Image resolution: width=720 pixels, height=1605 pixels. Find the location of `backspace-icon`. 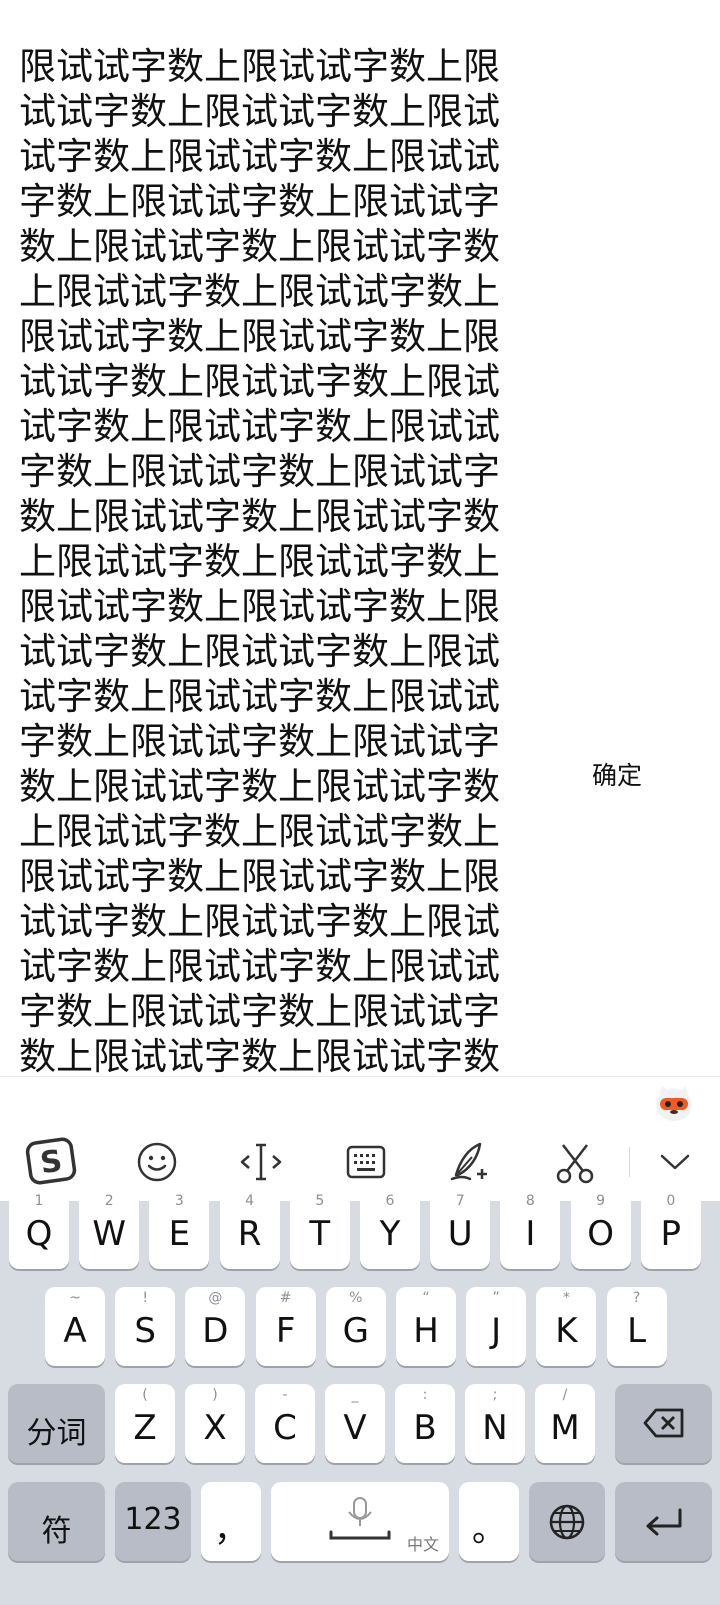

backspace-icon is located at coordinates (663, 1423).